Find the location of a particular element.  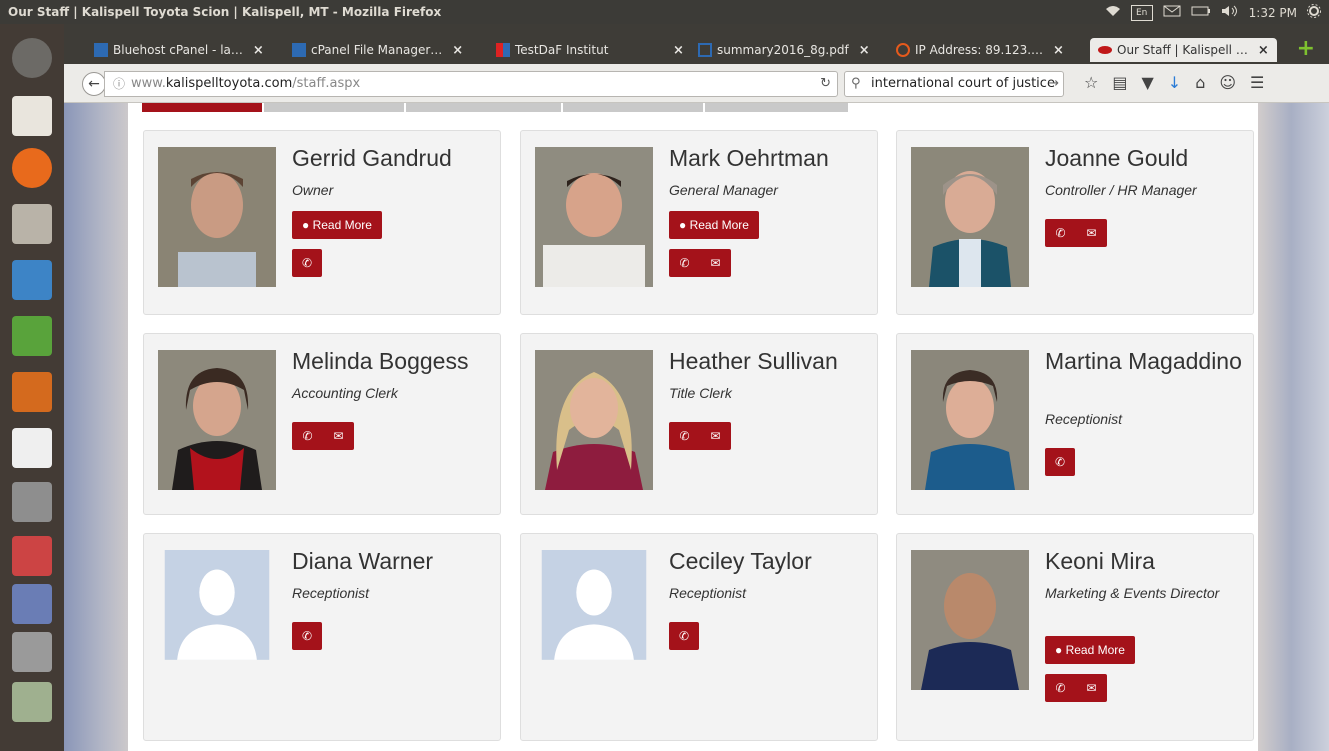

libreoffice-calc-icon is located at coordinates (32, 336).